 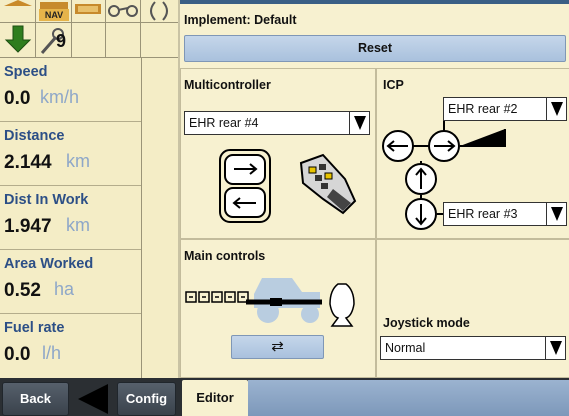 I want to click on fuel-rate-metric: Fuel rate 0.0 l/h, so click(x=70, y=346).